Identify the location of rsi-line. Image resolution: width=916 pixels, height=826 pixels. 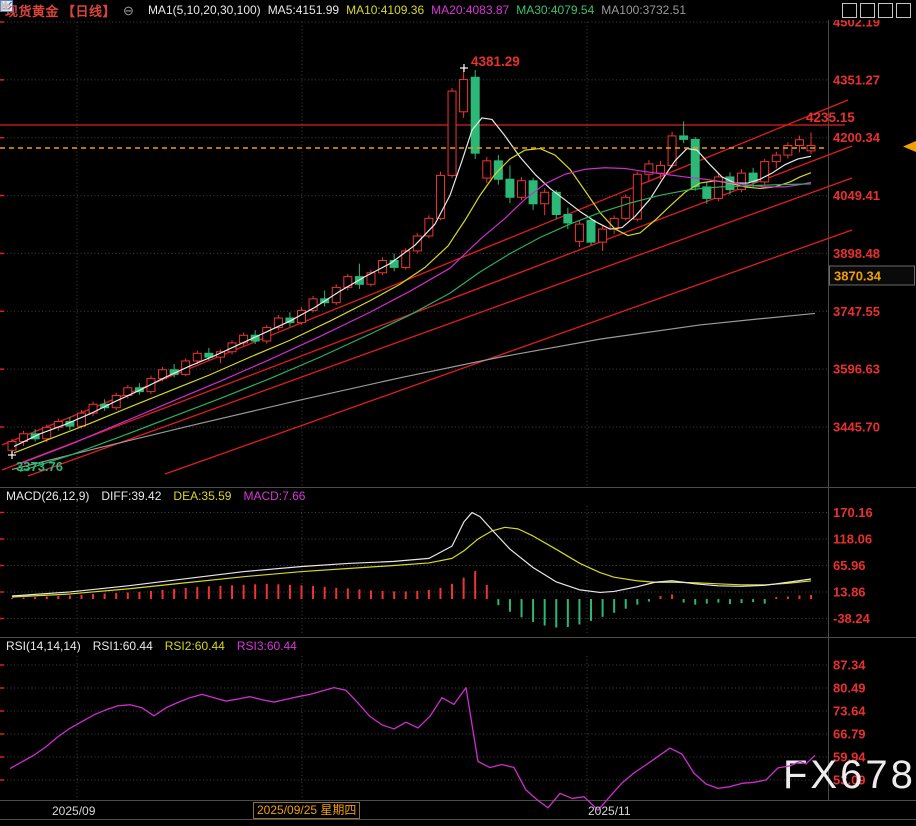
(412, 748).